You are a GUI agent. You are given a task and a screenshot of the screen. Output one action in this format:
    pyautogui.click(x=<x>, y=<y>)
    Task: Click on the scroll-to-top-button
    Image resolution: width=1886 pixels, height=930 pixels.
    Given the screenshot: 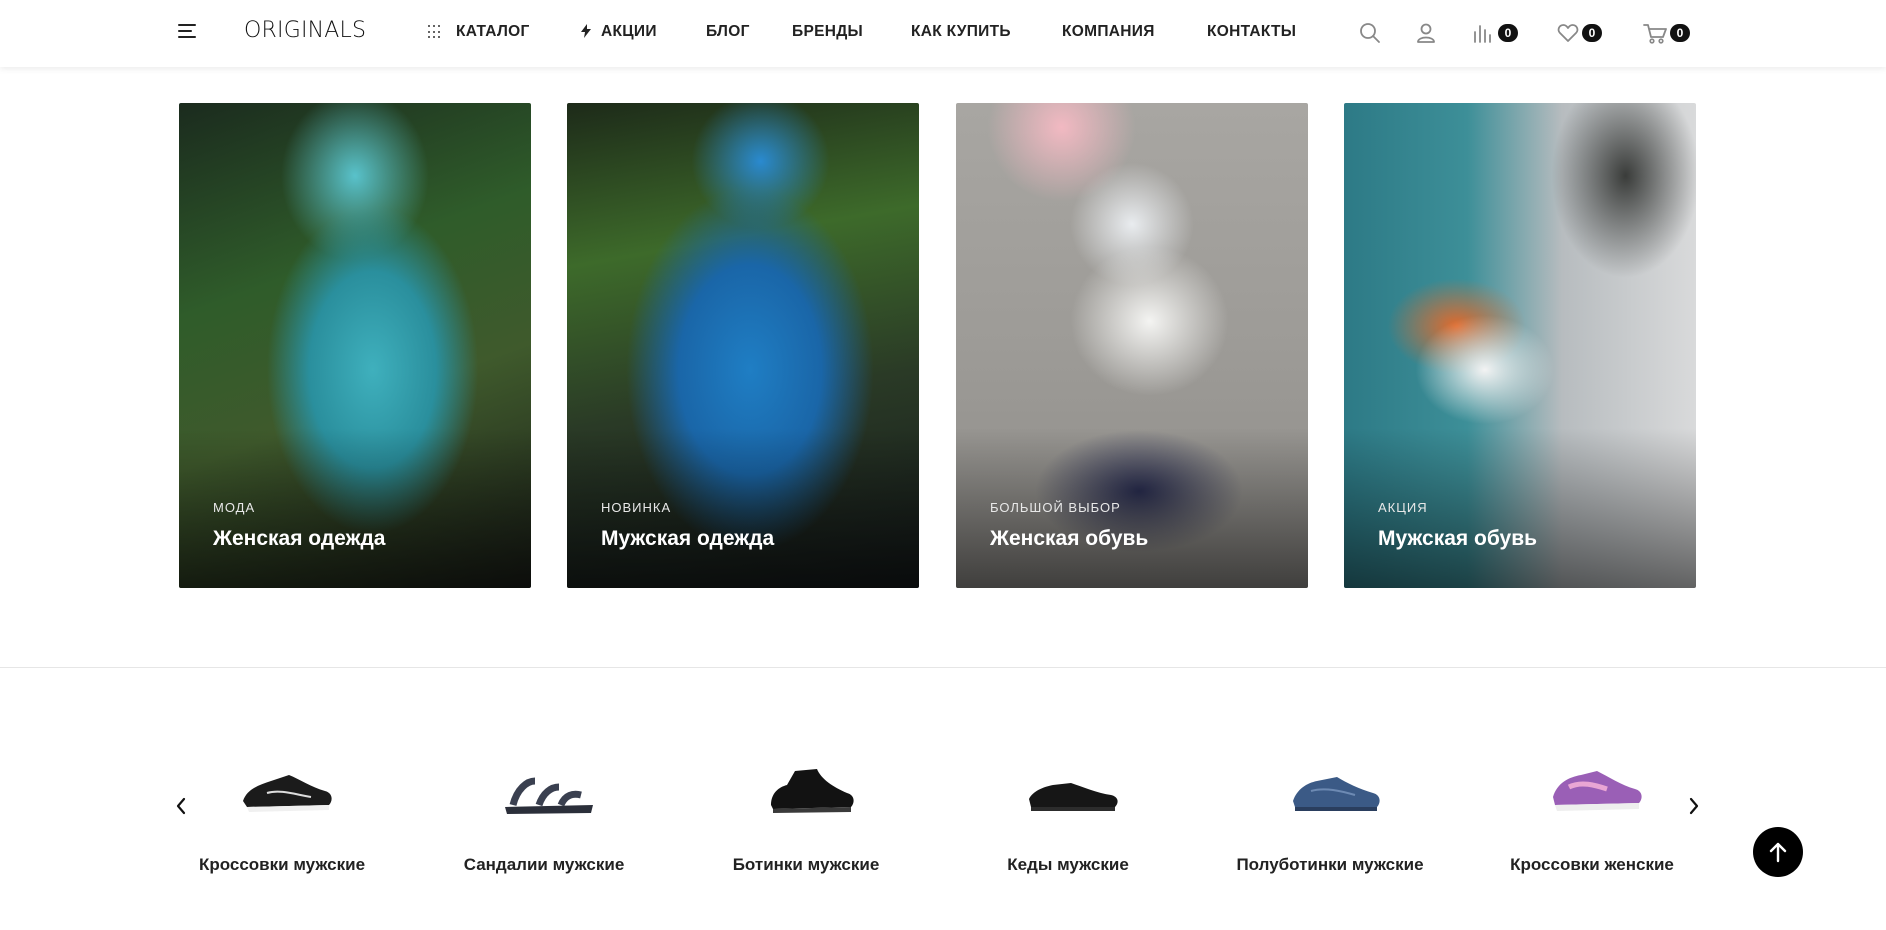 What is the action you would take?
    pyautogui.click(x=1778, y=852)
    